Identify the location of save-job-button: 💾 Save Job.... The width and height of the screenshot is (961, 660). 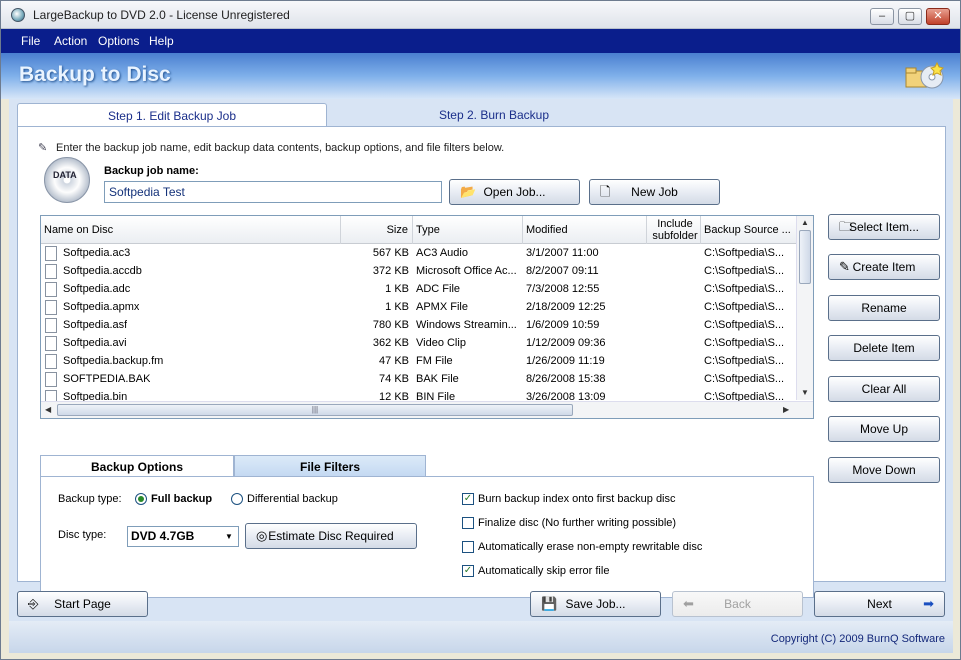
(595, 604).